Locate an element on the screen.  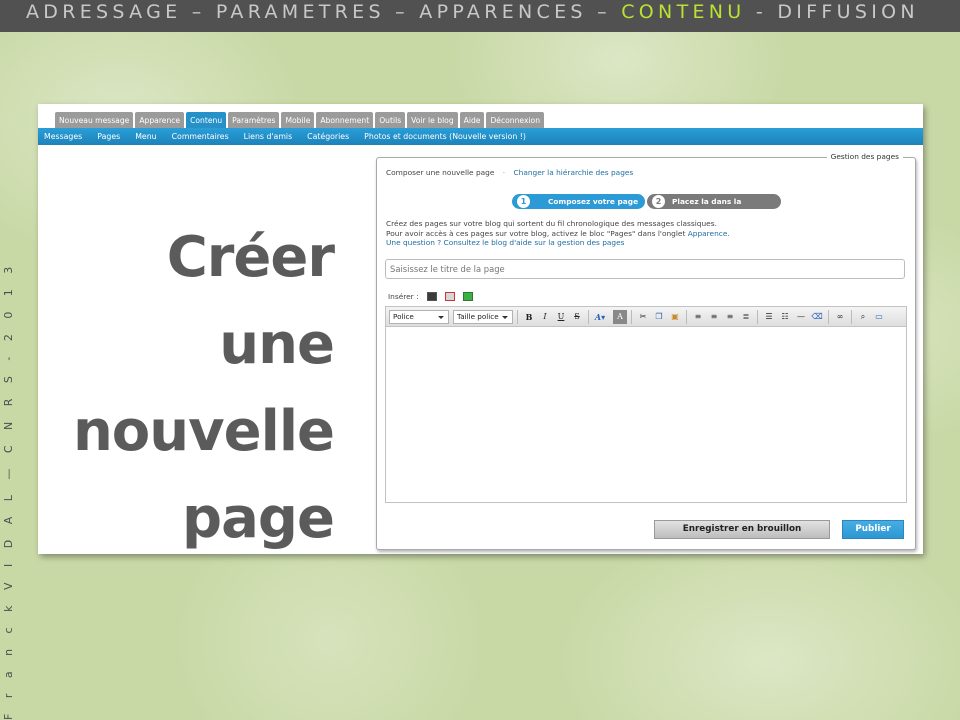
step-hierarchy-label: Placez la dans la hiérarchie is located at coordinates (707, 209).